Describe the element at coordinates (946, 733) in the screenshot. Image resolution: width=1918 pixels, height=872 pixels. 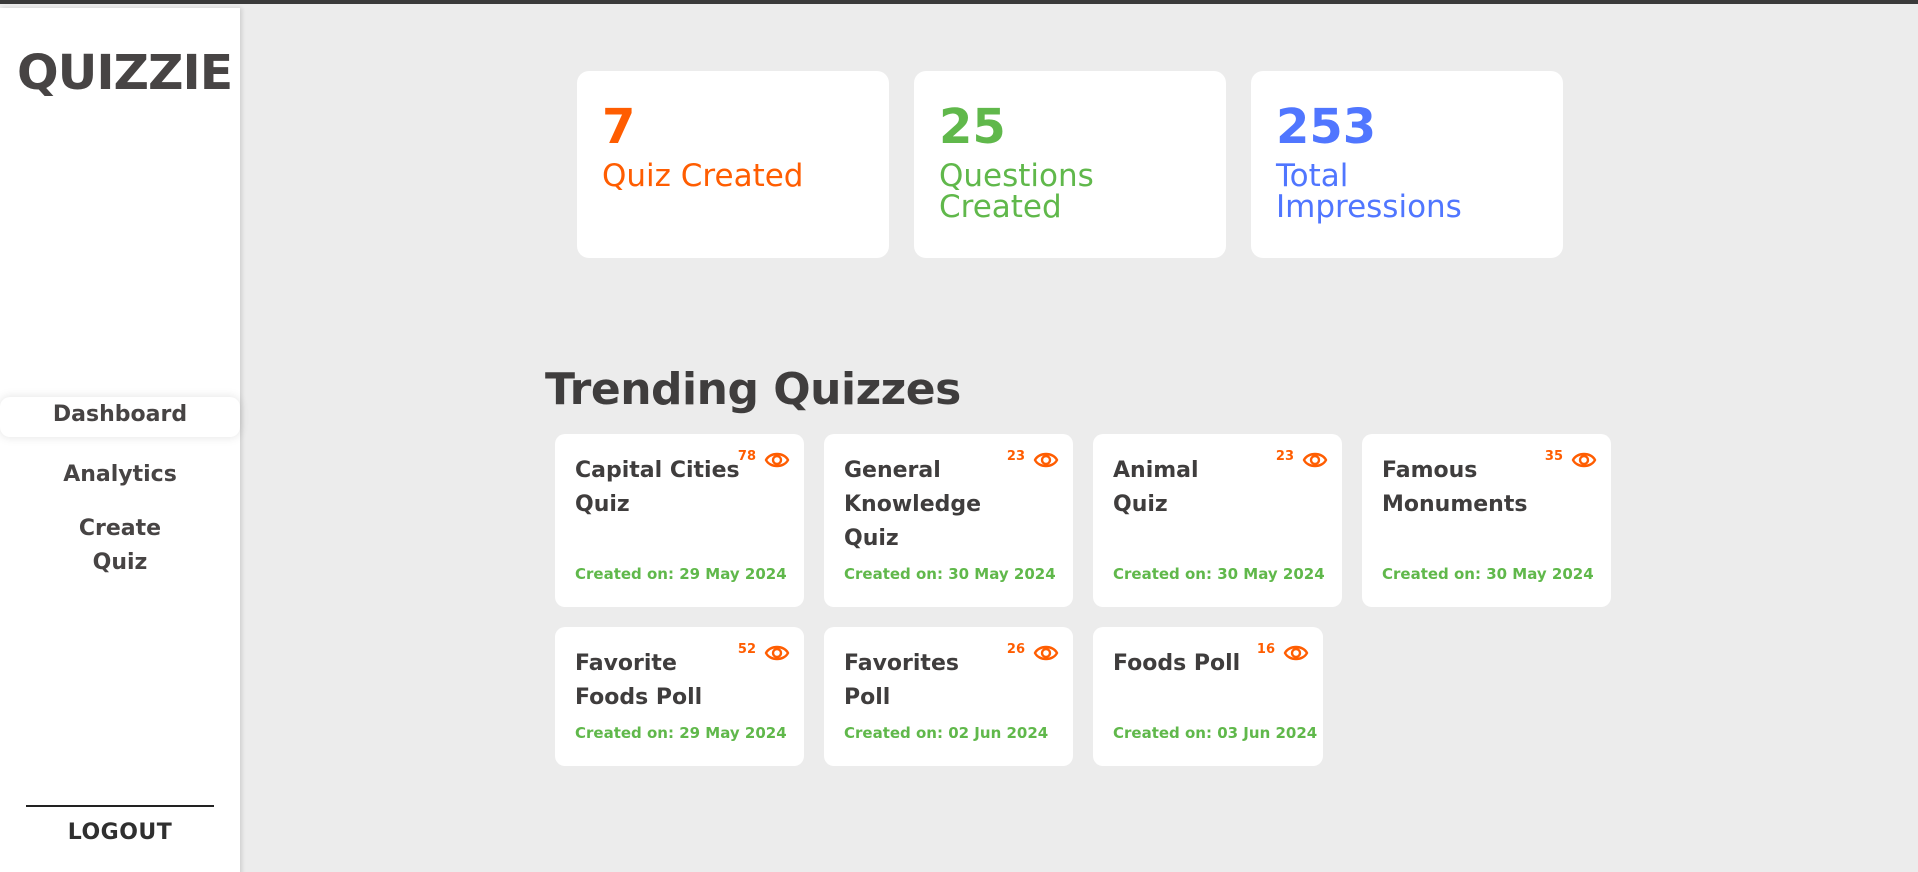
I see `created-date: Created on: 02 Jun 2024` at that location.